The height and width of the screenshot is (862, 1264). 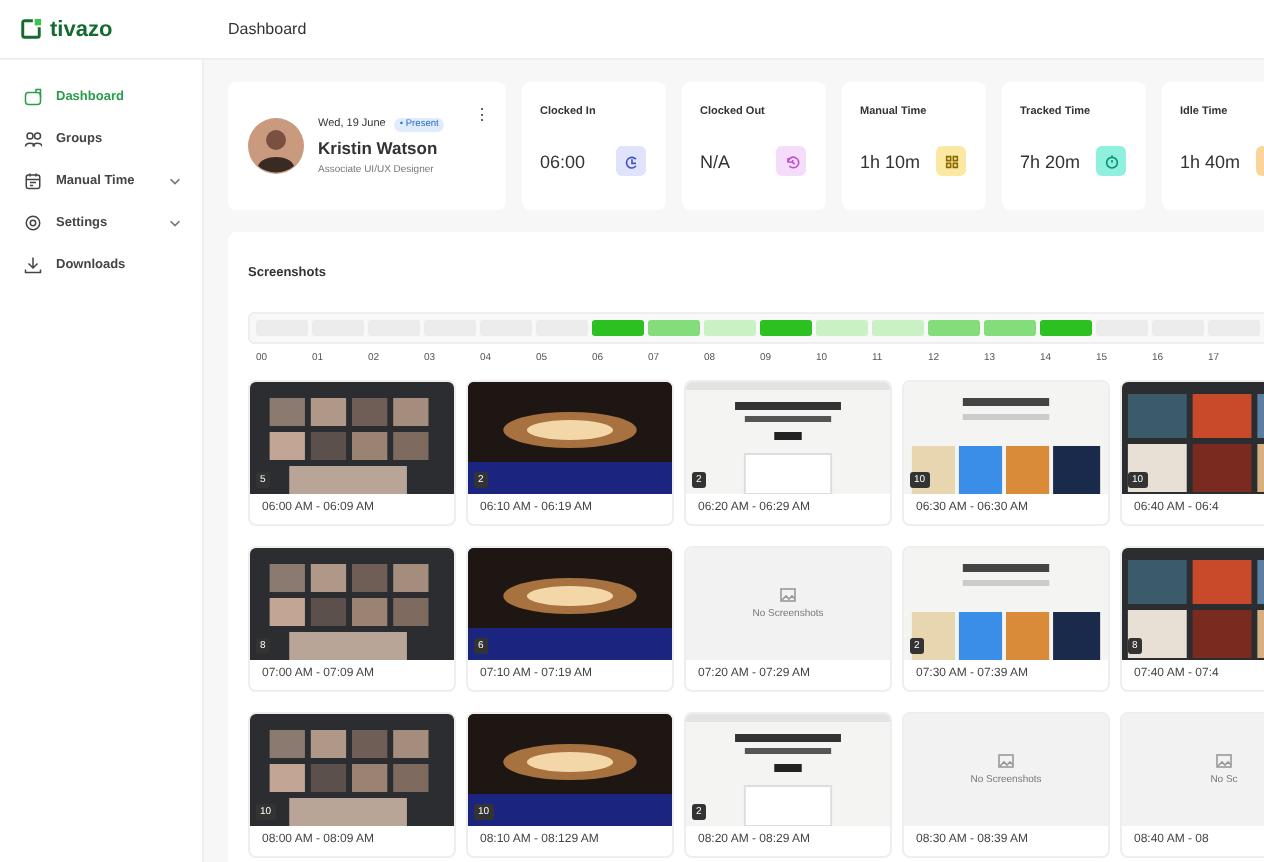 What do you see at coordinates (482, 115) in the screenshot?
I see `more-menu-button: ⋮` at bounding box center [482, 115].